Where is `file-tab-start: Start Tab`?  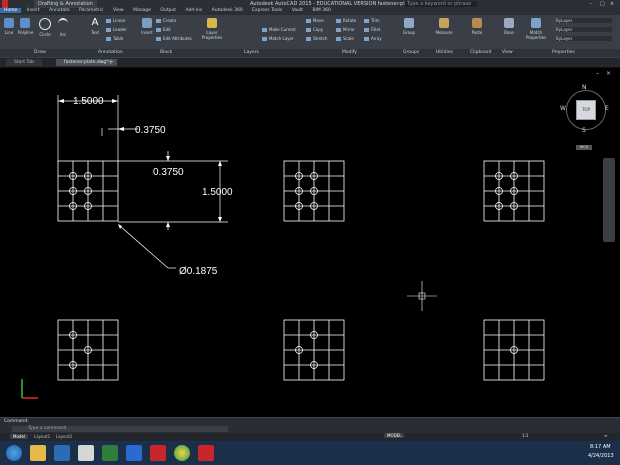
file-tab-start: Start Tab is located at coordinates (24, 62).